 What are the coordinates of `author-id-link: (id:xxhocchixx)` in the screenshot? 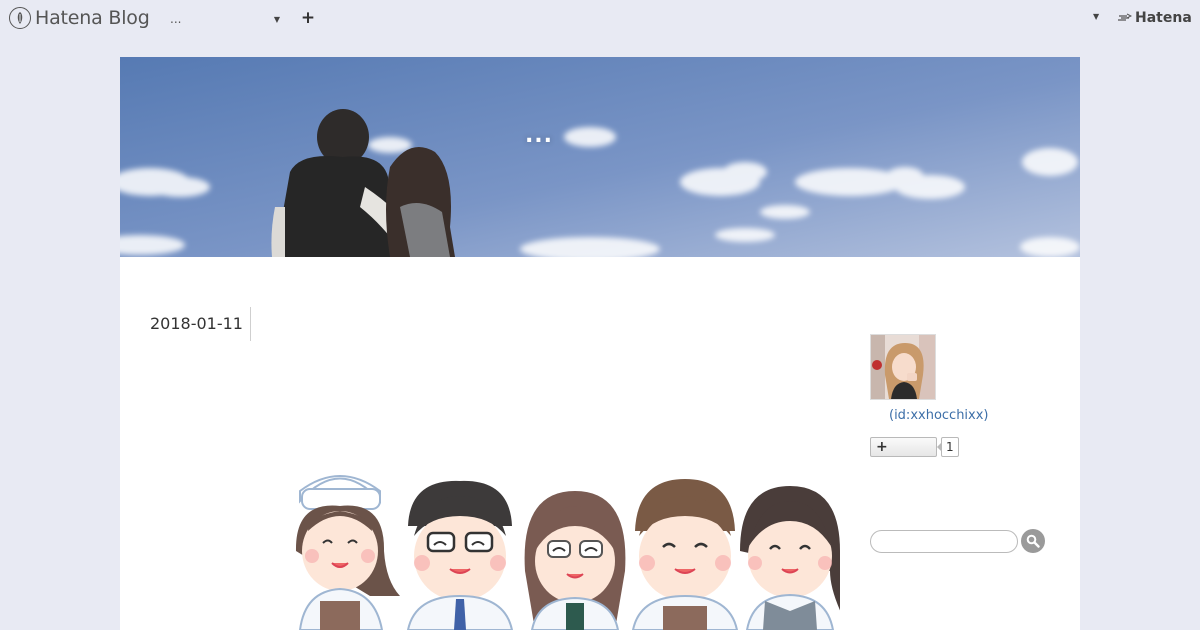 It's located at (939, 415).